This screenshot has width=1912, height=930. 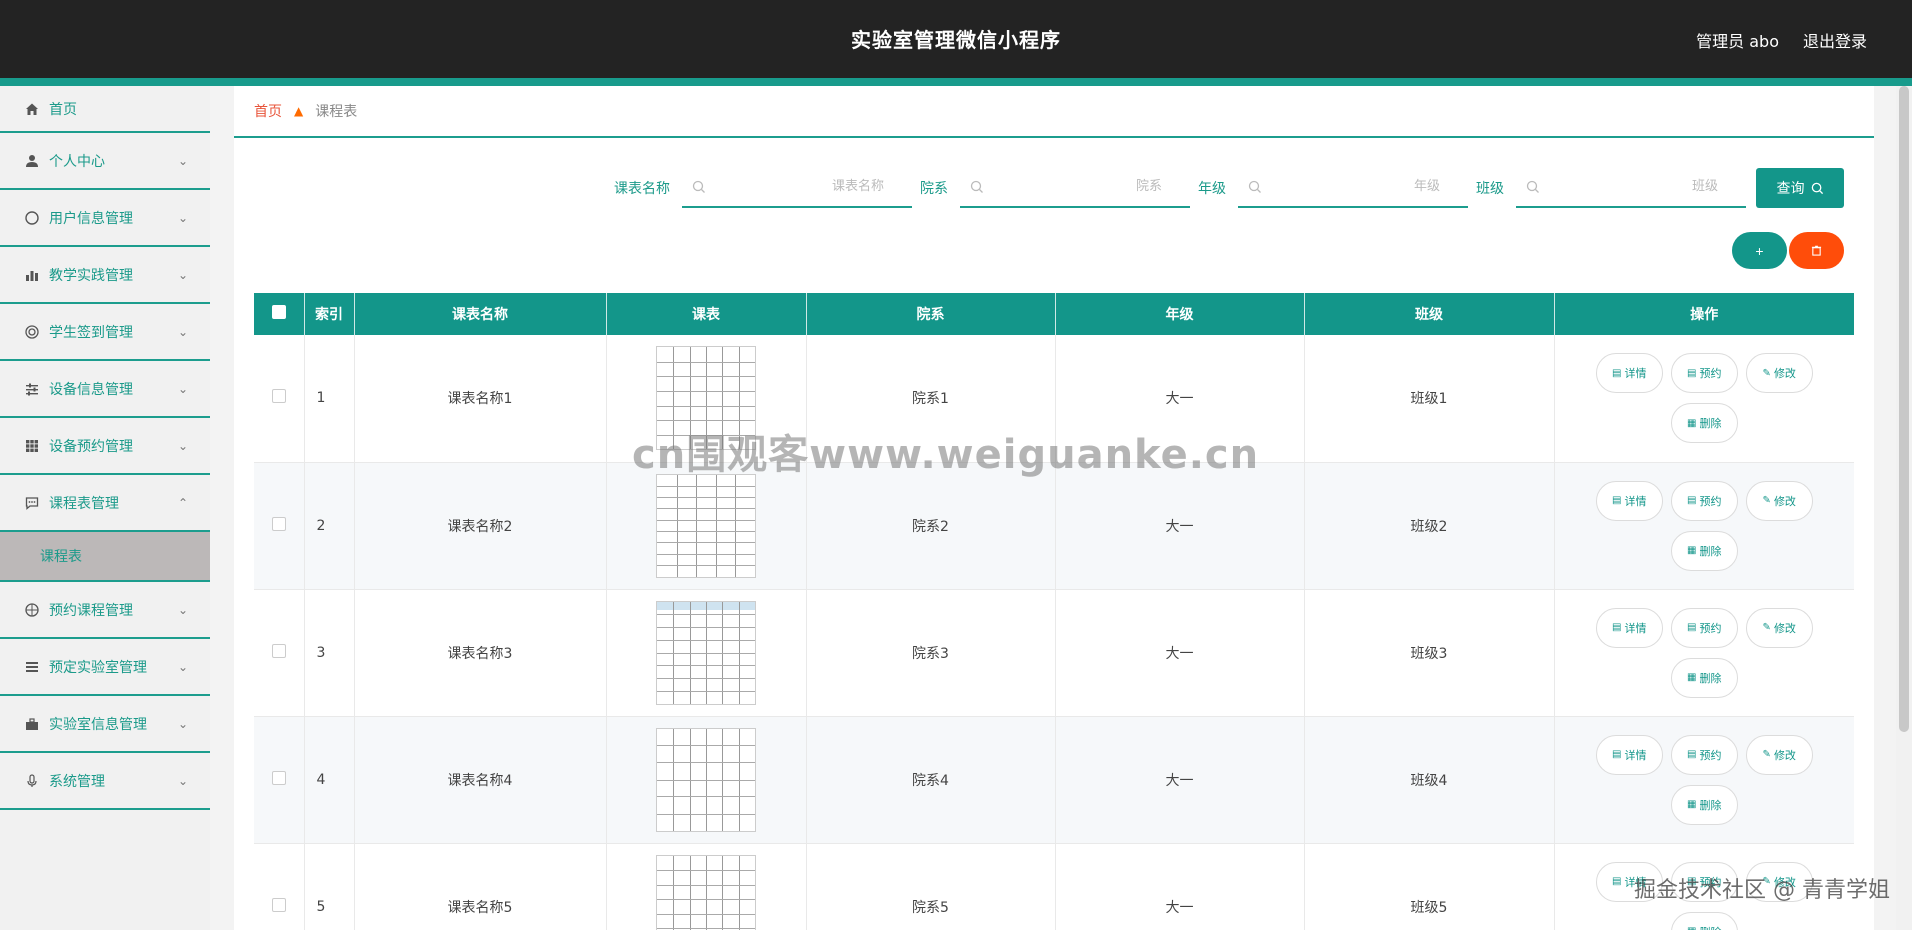 What do you see at coordinates (1692, 373) in the screenshot?
I see `document-icon: ▤` at bounding box center [1692, 373].